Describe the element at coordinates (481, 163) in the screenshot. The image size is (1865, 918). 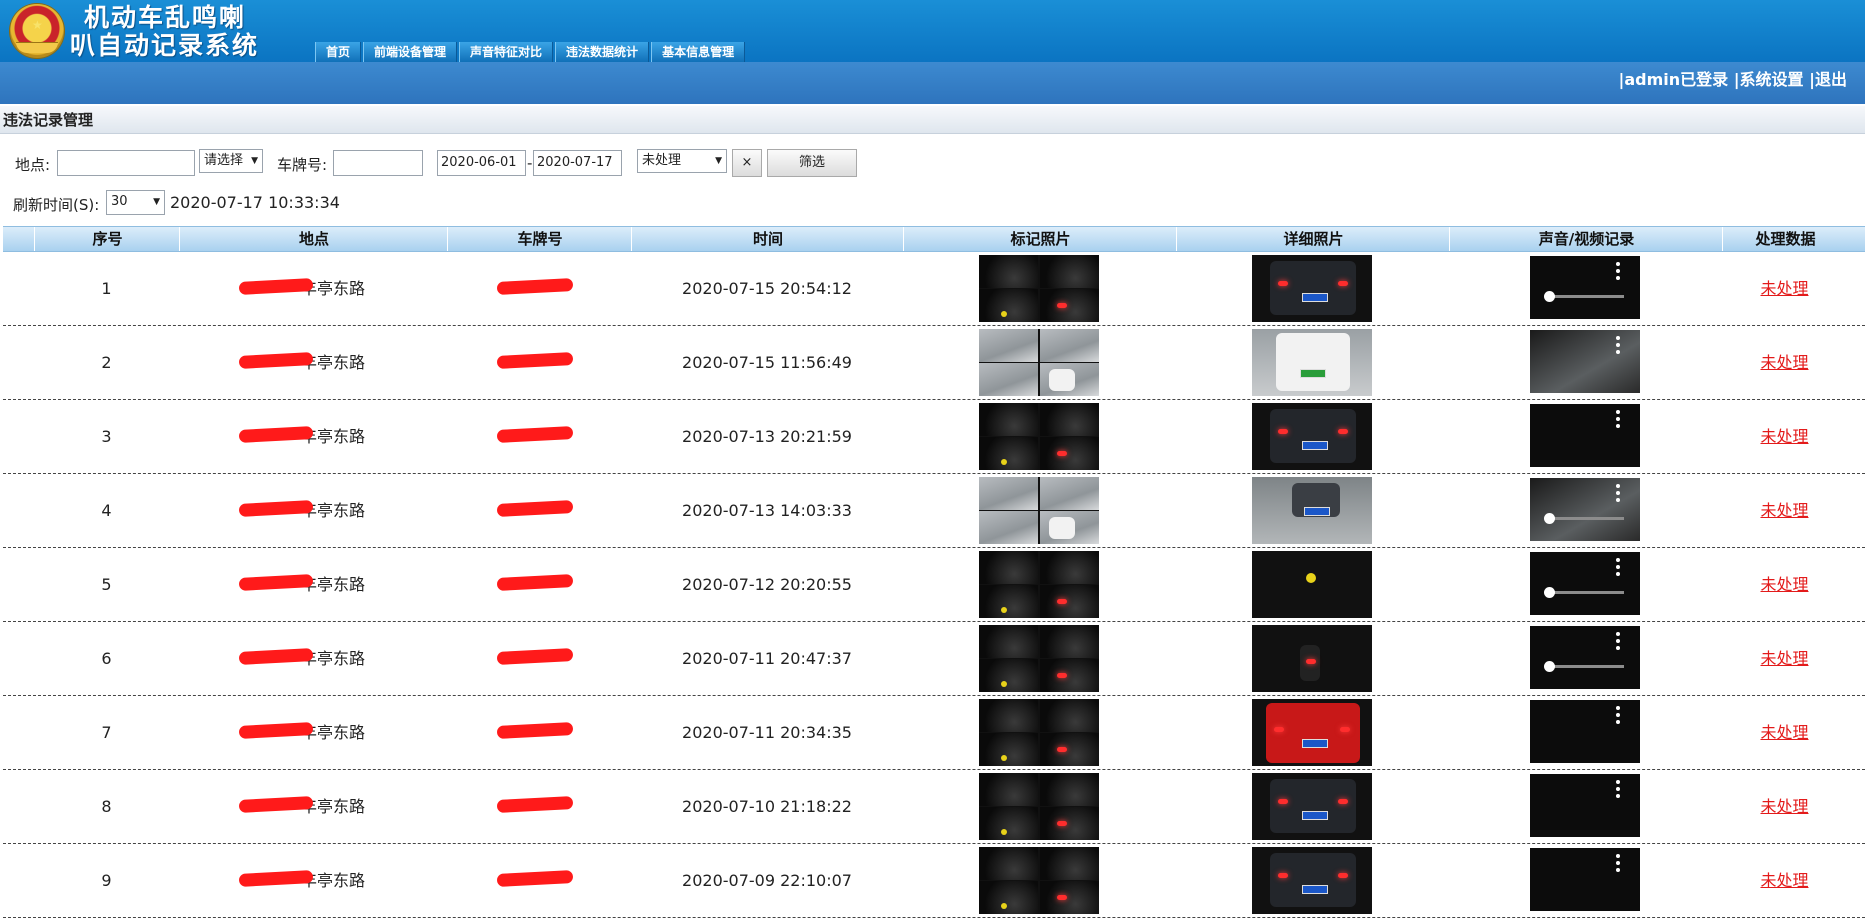
I see `date-from-input: 2020-06-01` at that location.